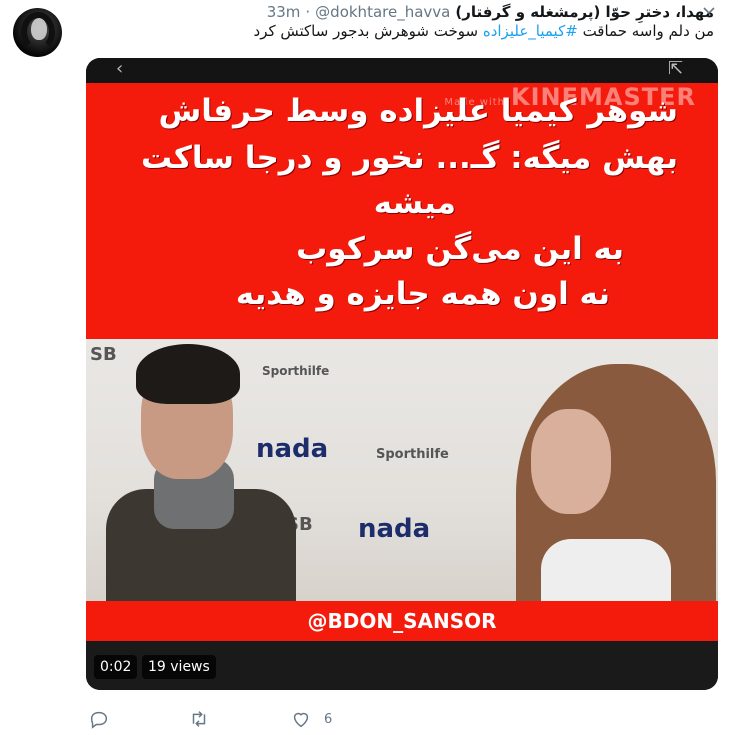 The height and width of the screenshot is (735, 732). What do you see at coordinates (382, 12) in the screenshot?
I see `user-handle: @dokhtare_havva` at bounding box center [382, 12].